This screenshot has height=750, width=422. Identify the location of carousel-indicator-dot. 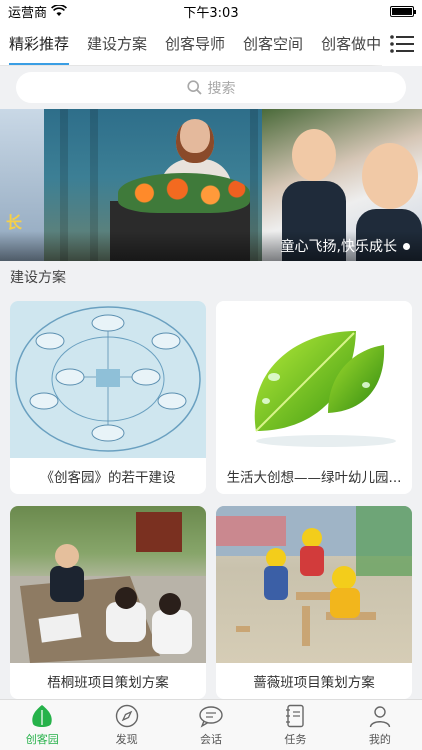
(406, 246).